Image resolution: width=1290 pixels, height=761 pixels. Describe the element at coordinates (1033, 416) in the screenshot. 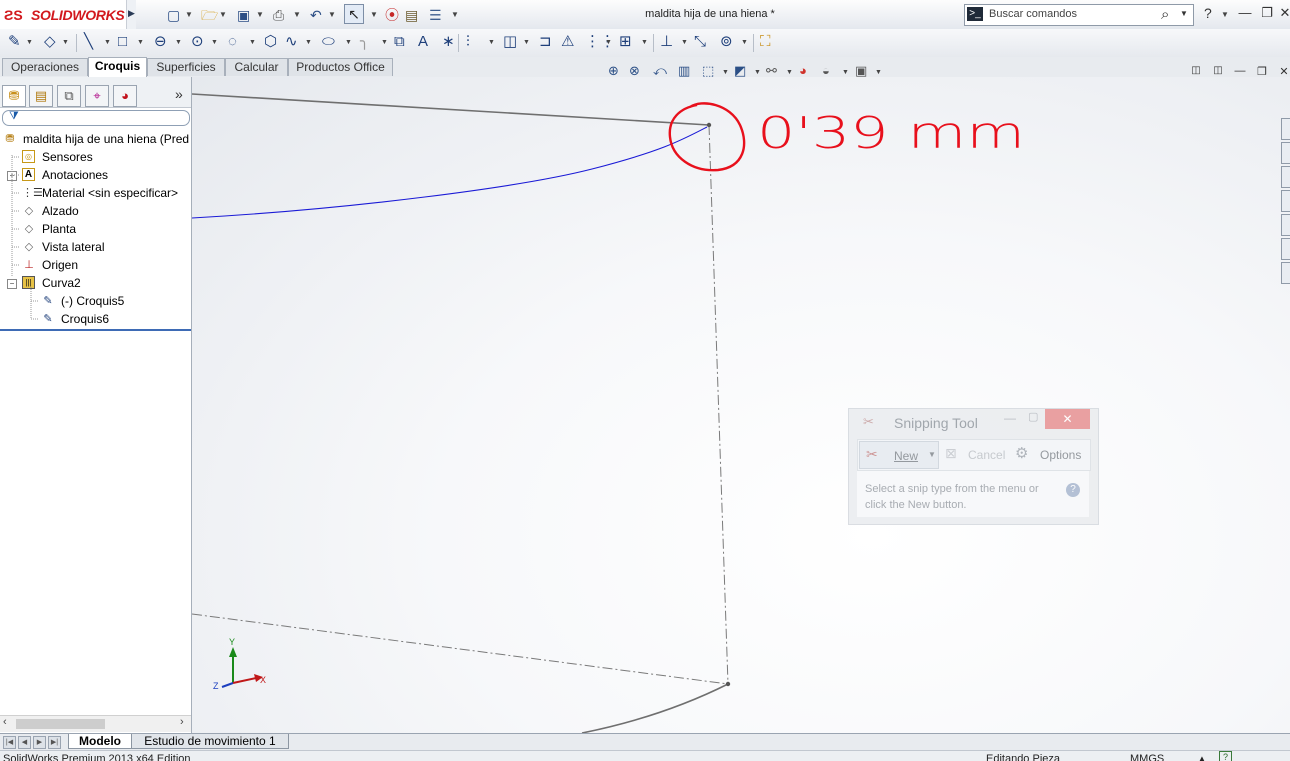

I see `maximize-icon: ▢` at that location.